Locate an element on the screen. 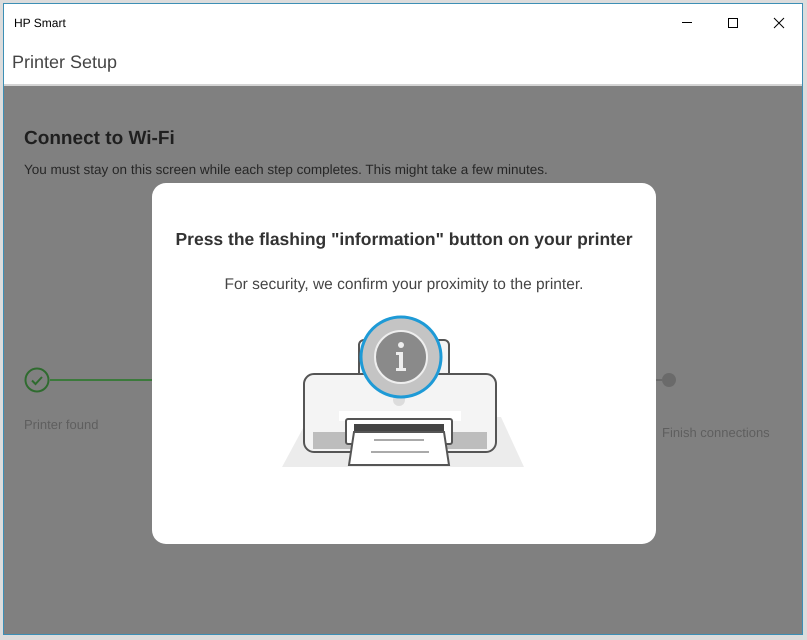  instruction-text: You must stay on this screen while each step completes. This might take a few minutes. is located at coordinates (286, 169).